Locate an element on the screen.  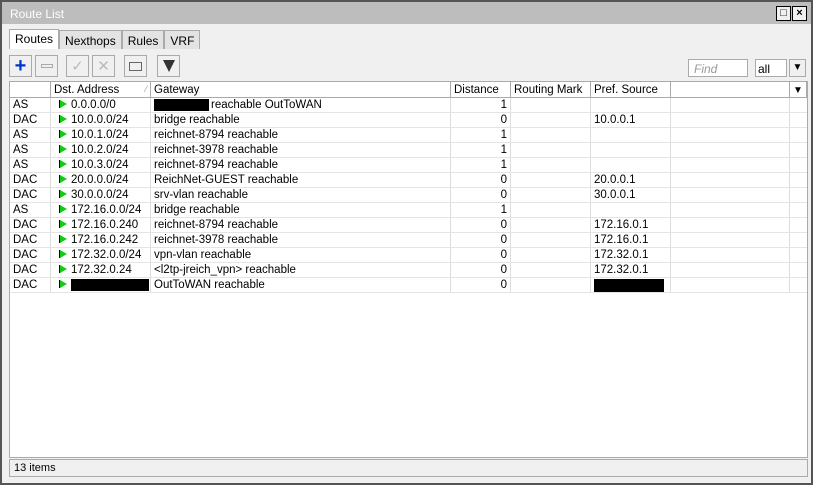
maximize-icon: □ is located at coordinates (783, 13).